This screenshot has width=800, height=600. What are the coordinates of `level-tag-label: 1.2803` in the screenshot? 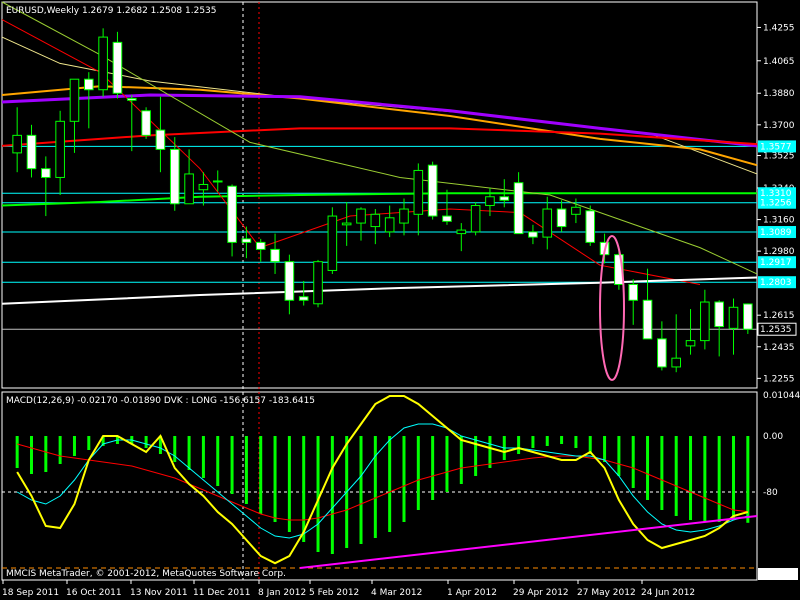 It's located at (776, 283).